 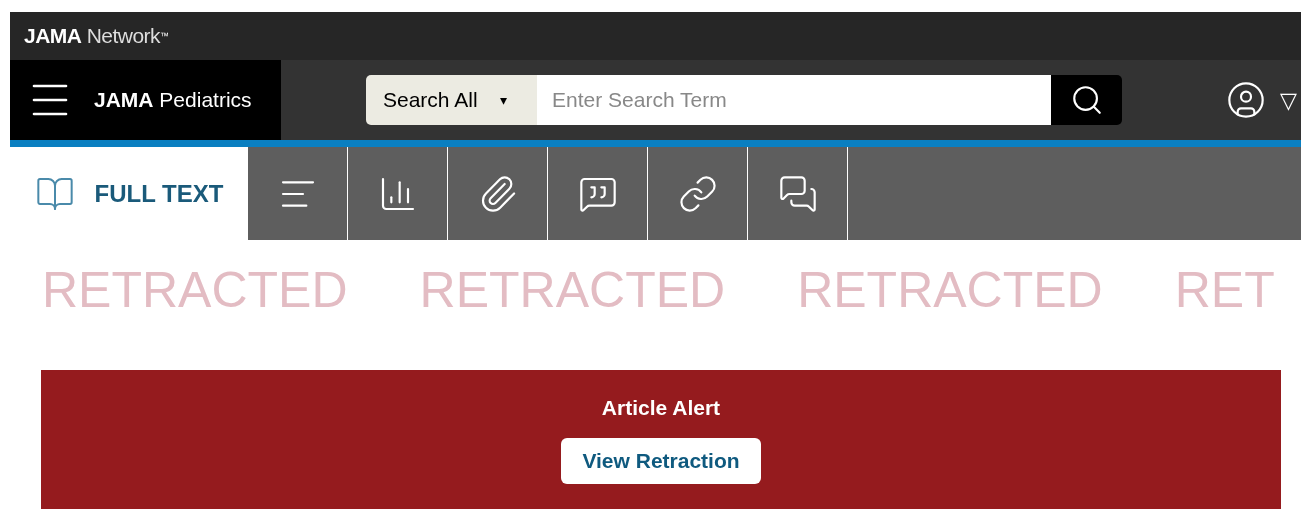 What do you see at coordinates (1288, 100) in the screenshot?
I see `account-caret: ▽` at bounding box center [1288, 100].